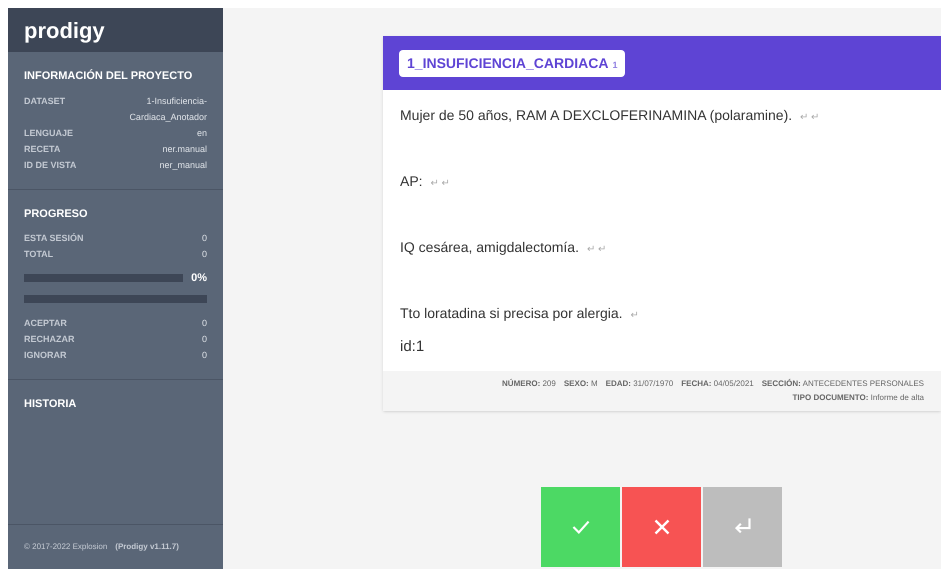 This screenshot has width=941, height=569. I want to click on entity-label: 1_INSUFICIENCIA_CARDIACA 1, so click(512, 63).